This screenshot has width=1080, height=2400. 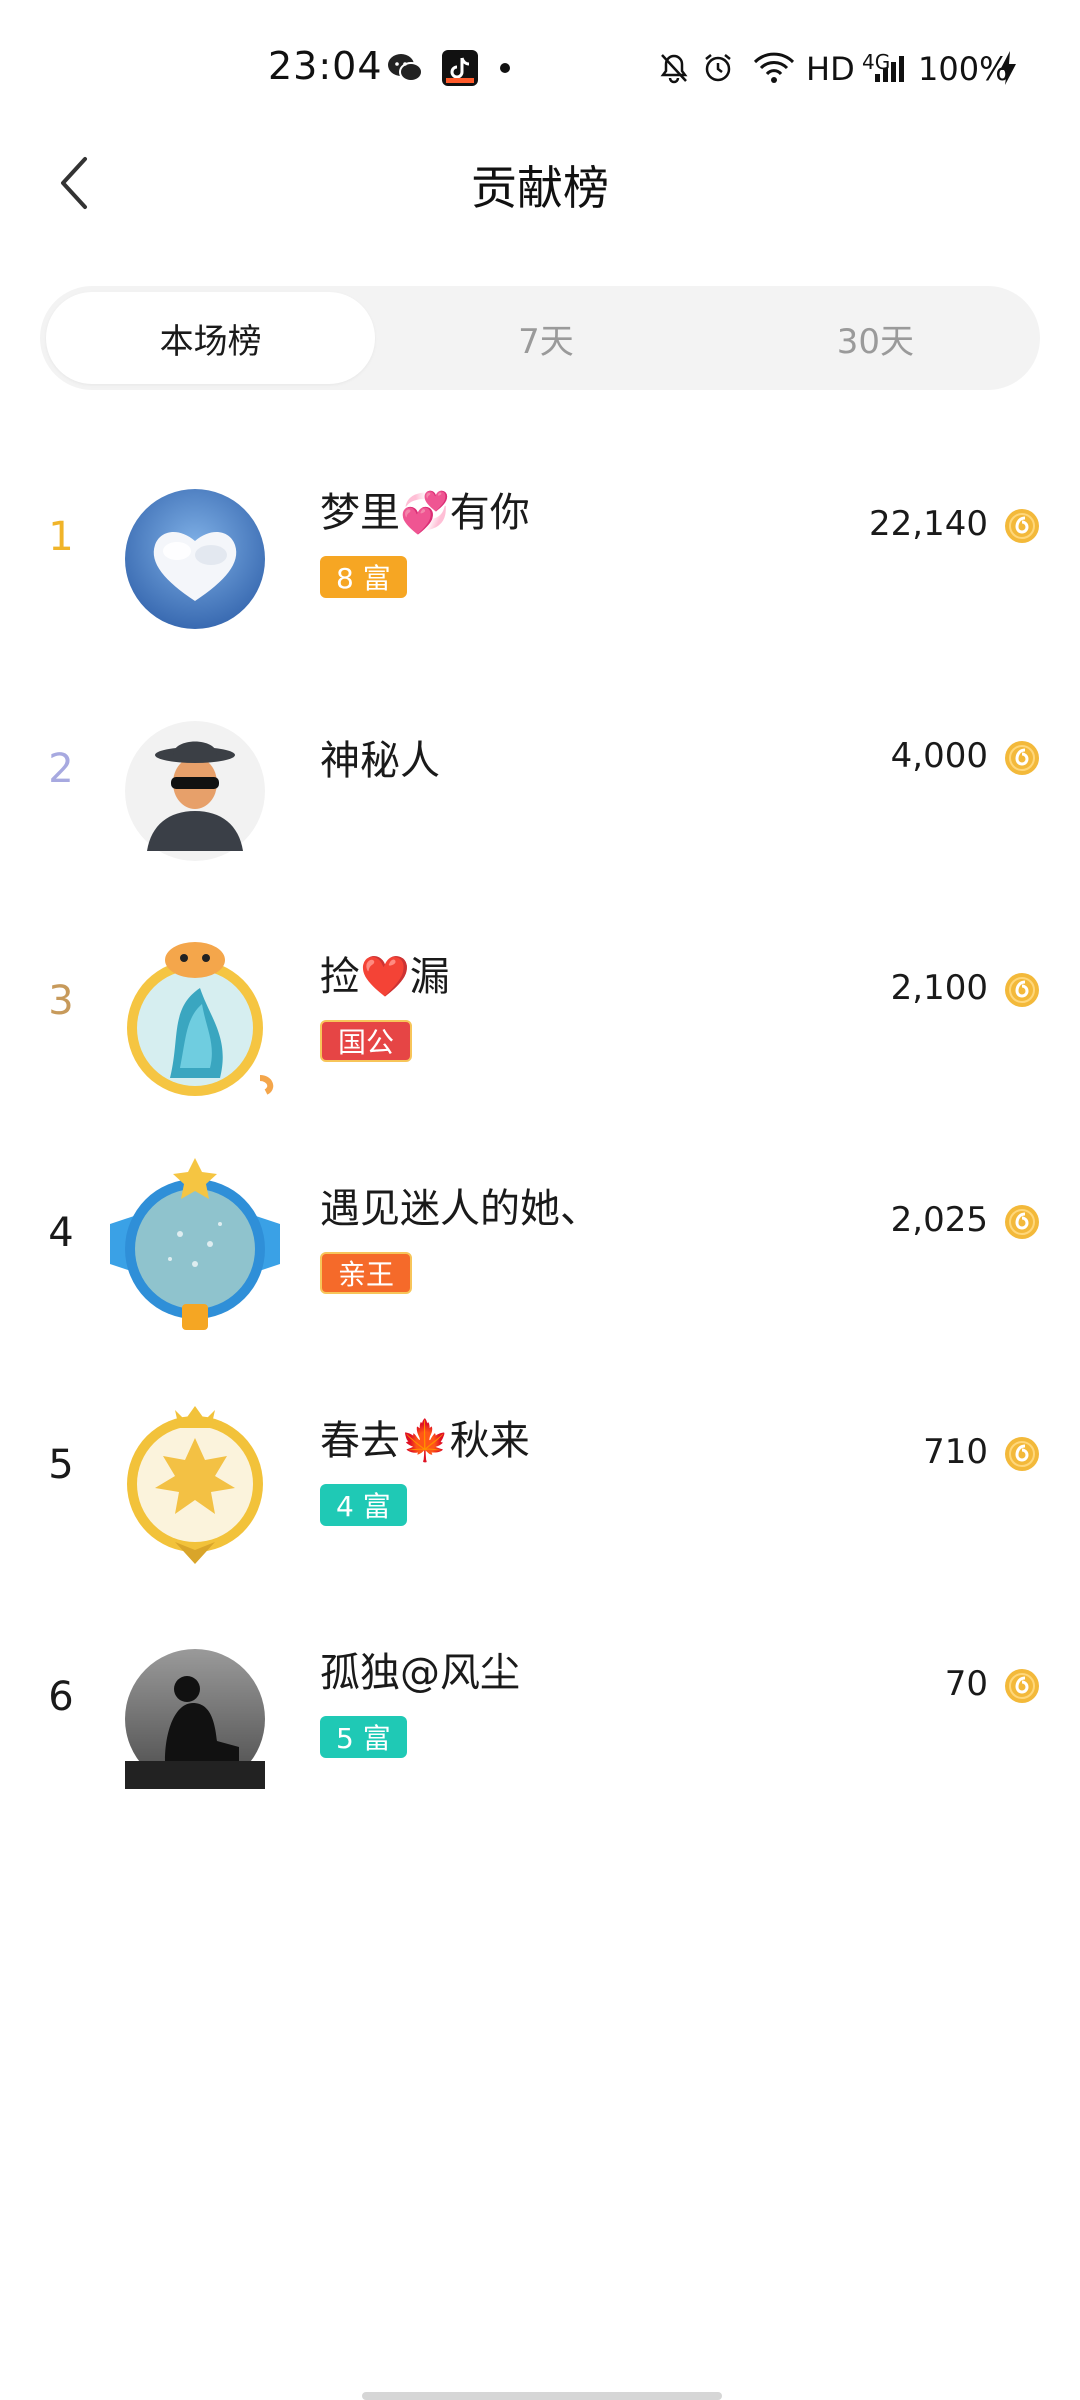 What do you see at coordinates (211, 338) in the screenshot?
I see `tab-current-session: 本场榜` at bounding box center [211, 338].